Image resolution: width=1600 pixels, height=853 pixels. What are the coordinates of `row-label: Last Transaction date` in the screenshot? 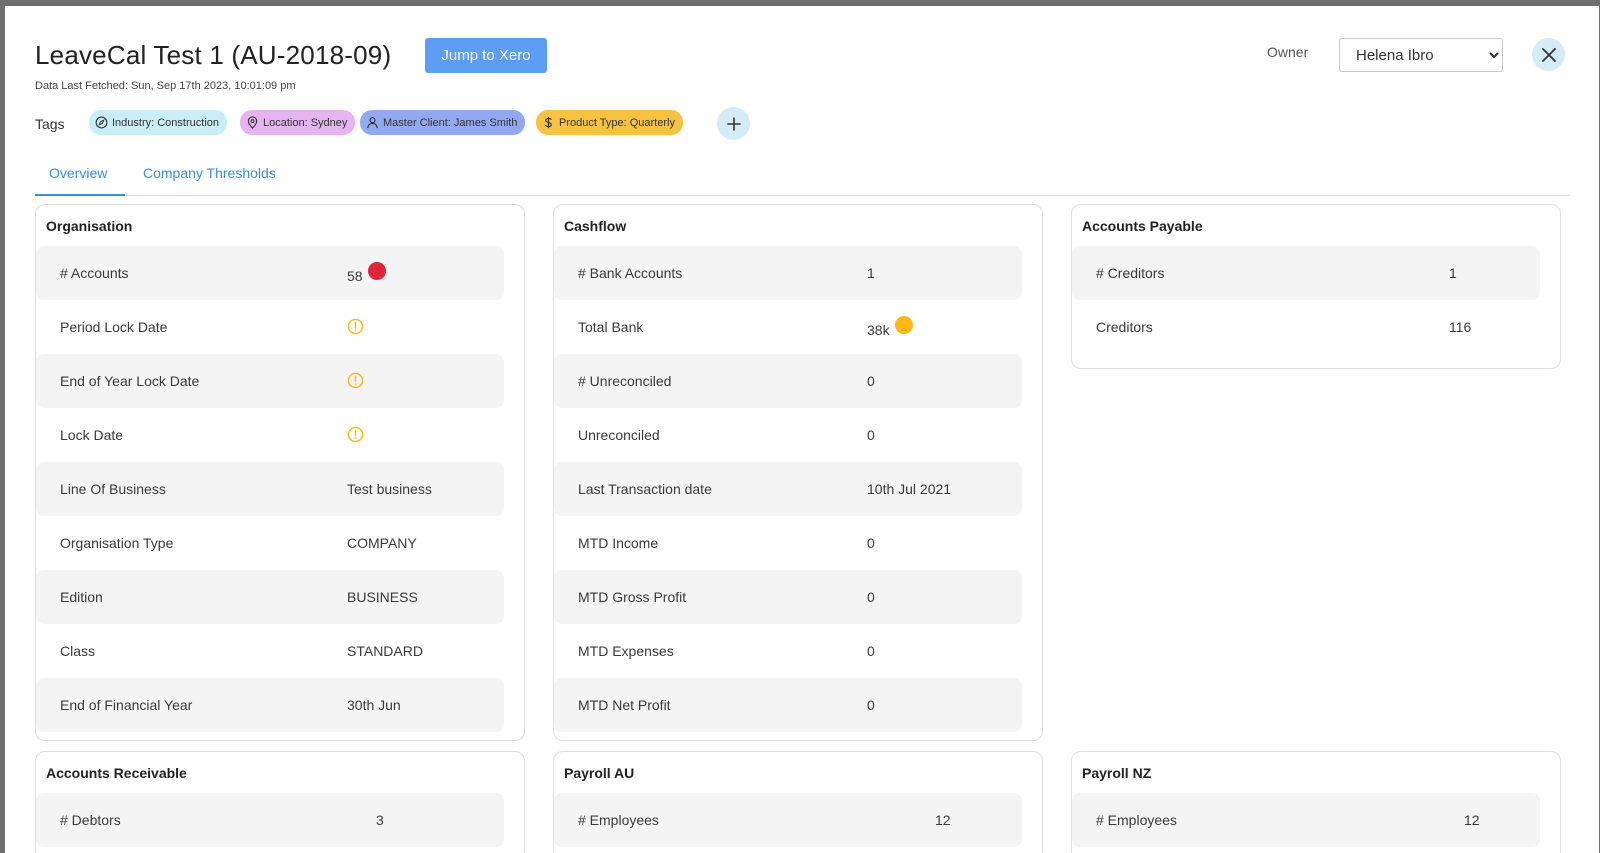 It's located at (645, 489).